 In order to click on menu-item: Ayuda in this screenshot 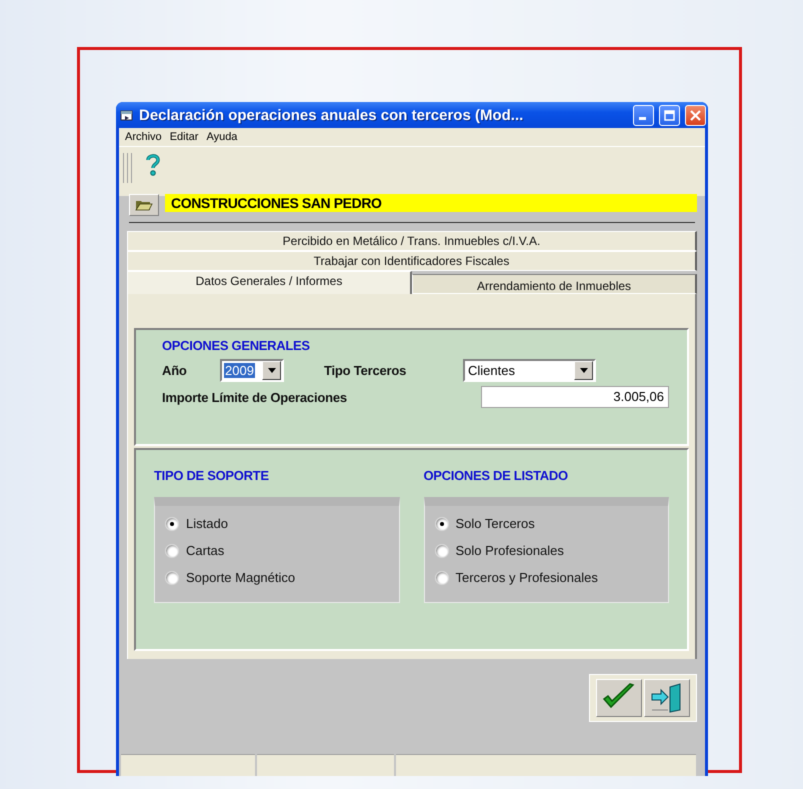, I will do `click(222, 137)`.